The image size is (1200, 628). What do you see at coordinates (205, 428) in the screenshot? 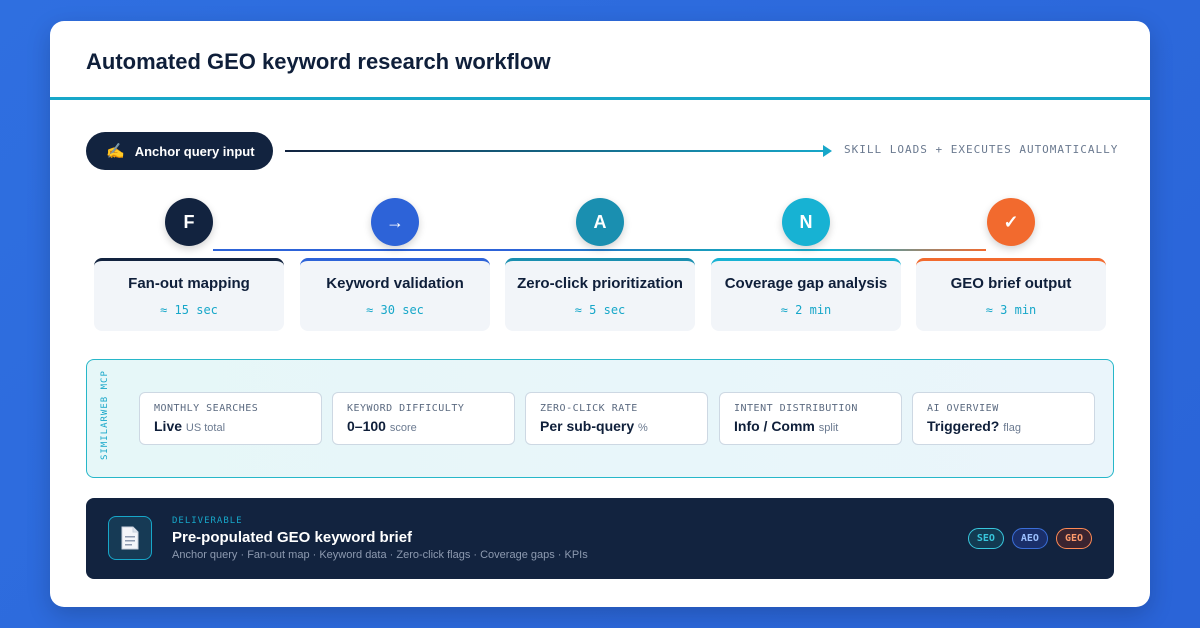
I see `metric-unit: US total` at bounding box center [205, 428].